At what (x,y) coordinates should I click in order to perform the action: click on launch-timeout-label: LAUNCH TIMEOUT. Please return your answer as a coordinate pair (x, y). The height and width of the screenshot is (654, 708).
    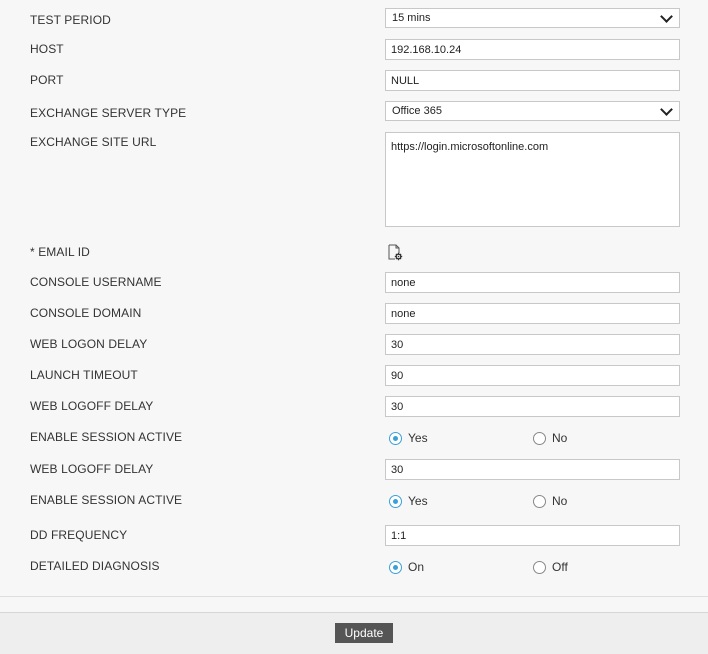
    Looking at the image, I should click on (84, 375).